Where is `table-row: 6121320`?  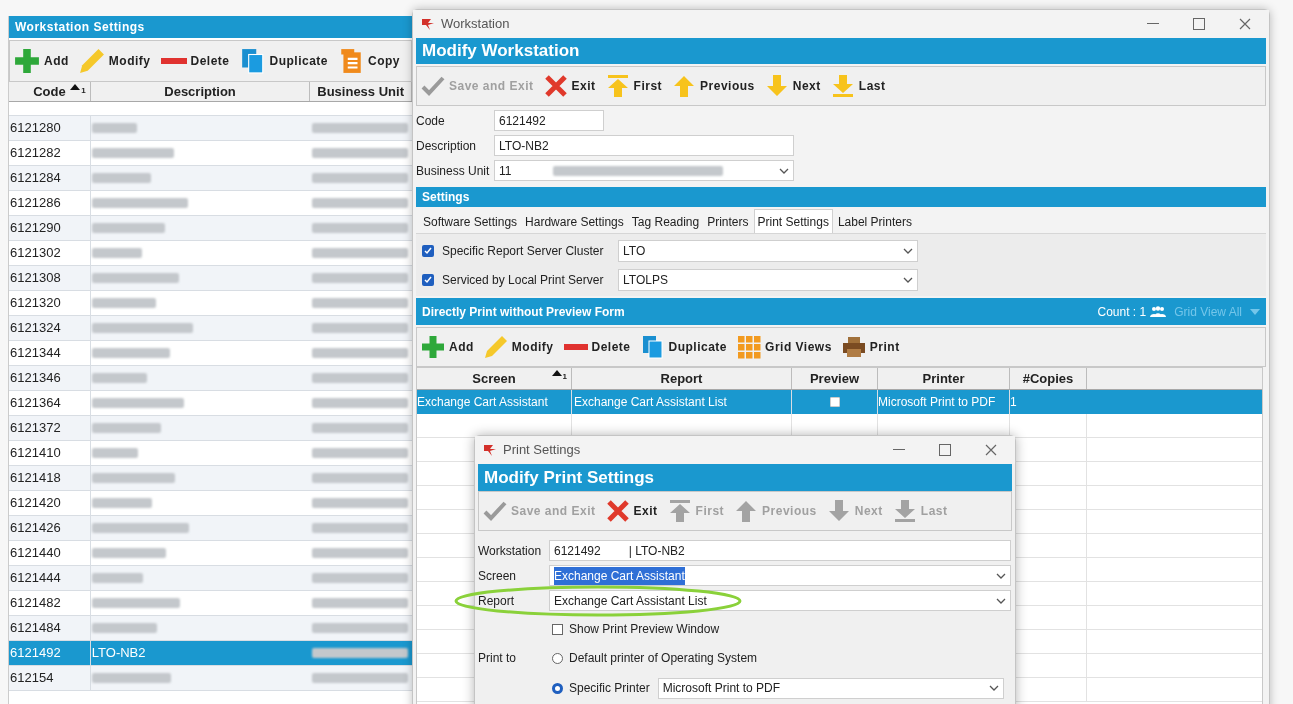 table-row: 6121320 is located at coordinates (210, 303).